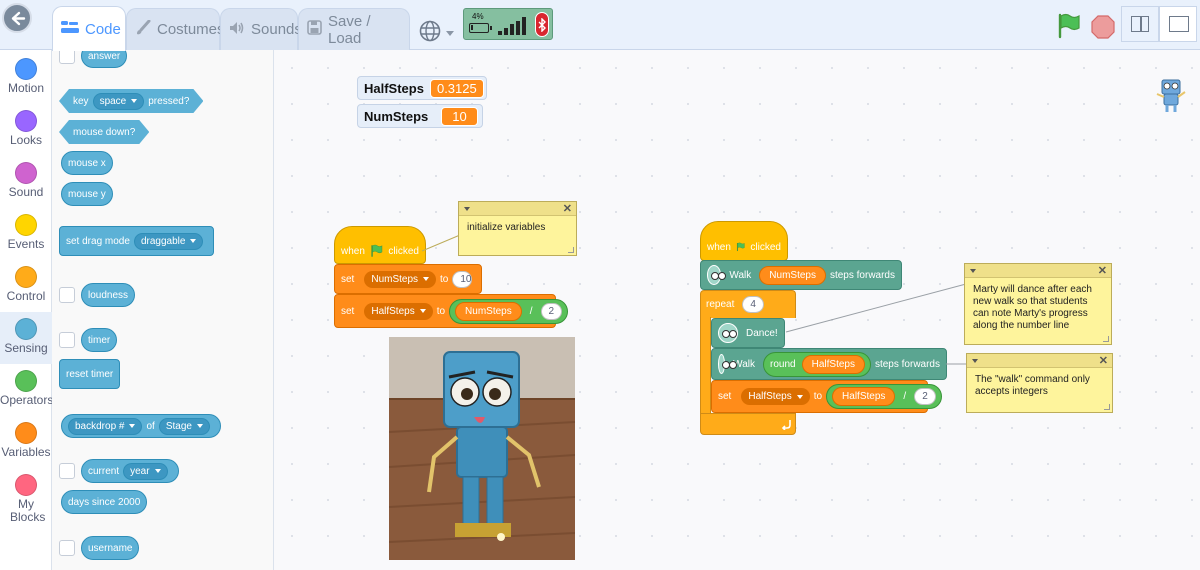 The height and width of the screenshot is (570, 1200). Describe the element at coordinates (119, 101) in the screenshot. I see `key-option-dropdown: space` at that location.